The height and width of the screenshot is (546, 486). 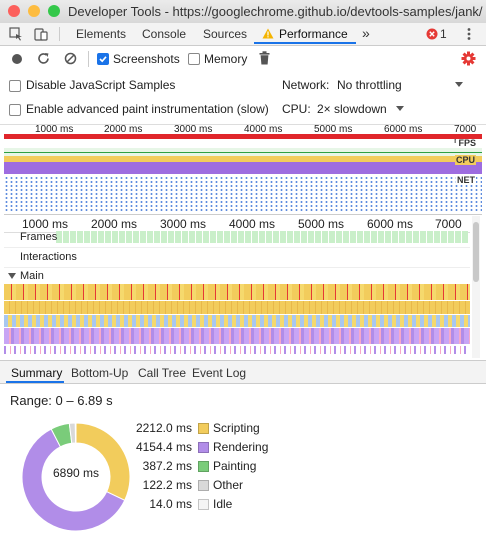 I want to click on tab-event-log: Event Log, so click(x=219, y=373).